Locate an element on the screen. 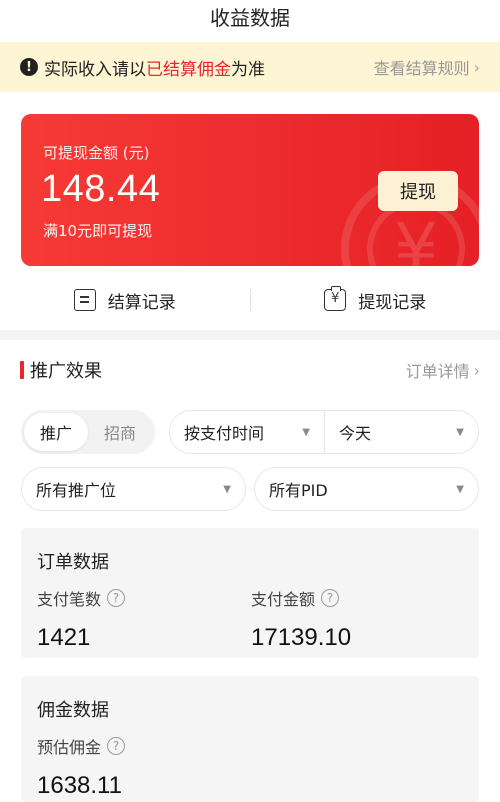 The height and width of the screenshot is (802, 500). notice-suffix: 为准 is located at coordinates (248, 69).